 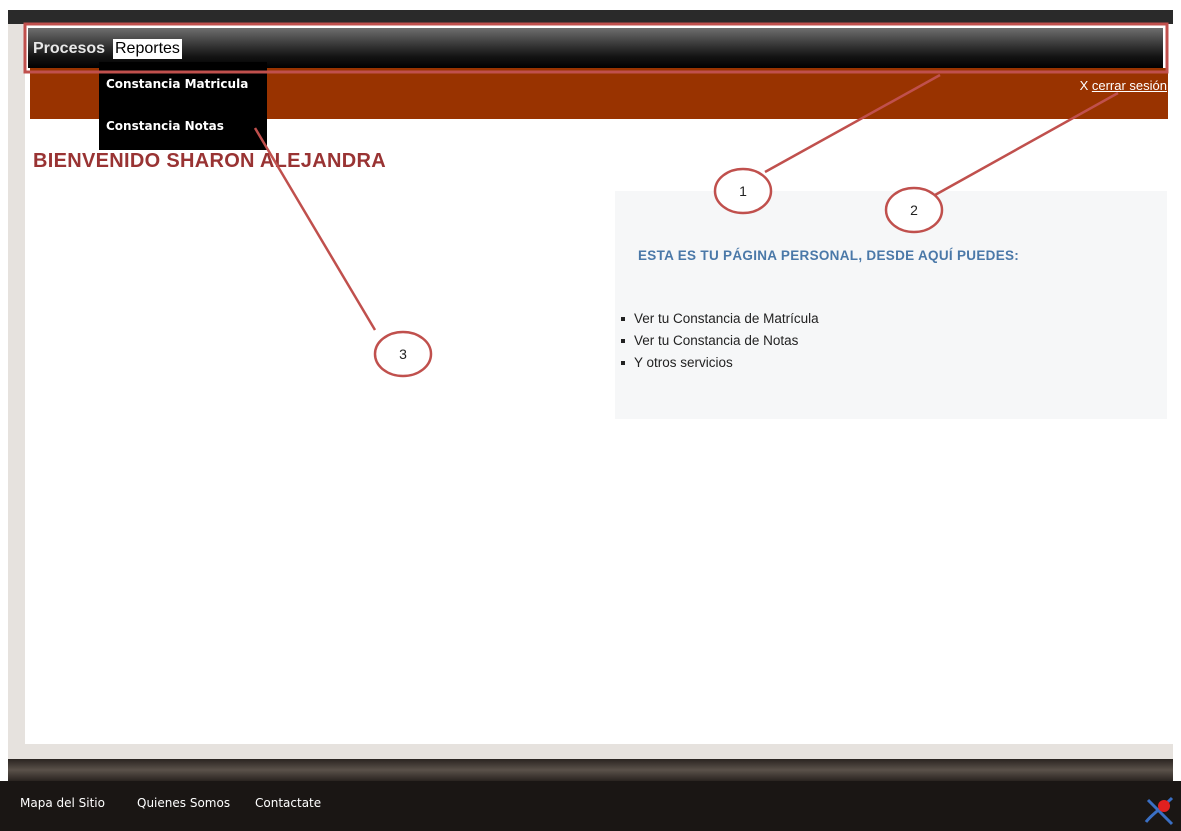 I want to click on callout-number-3: 3, so click(x=403, y=354).